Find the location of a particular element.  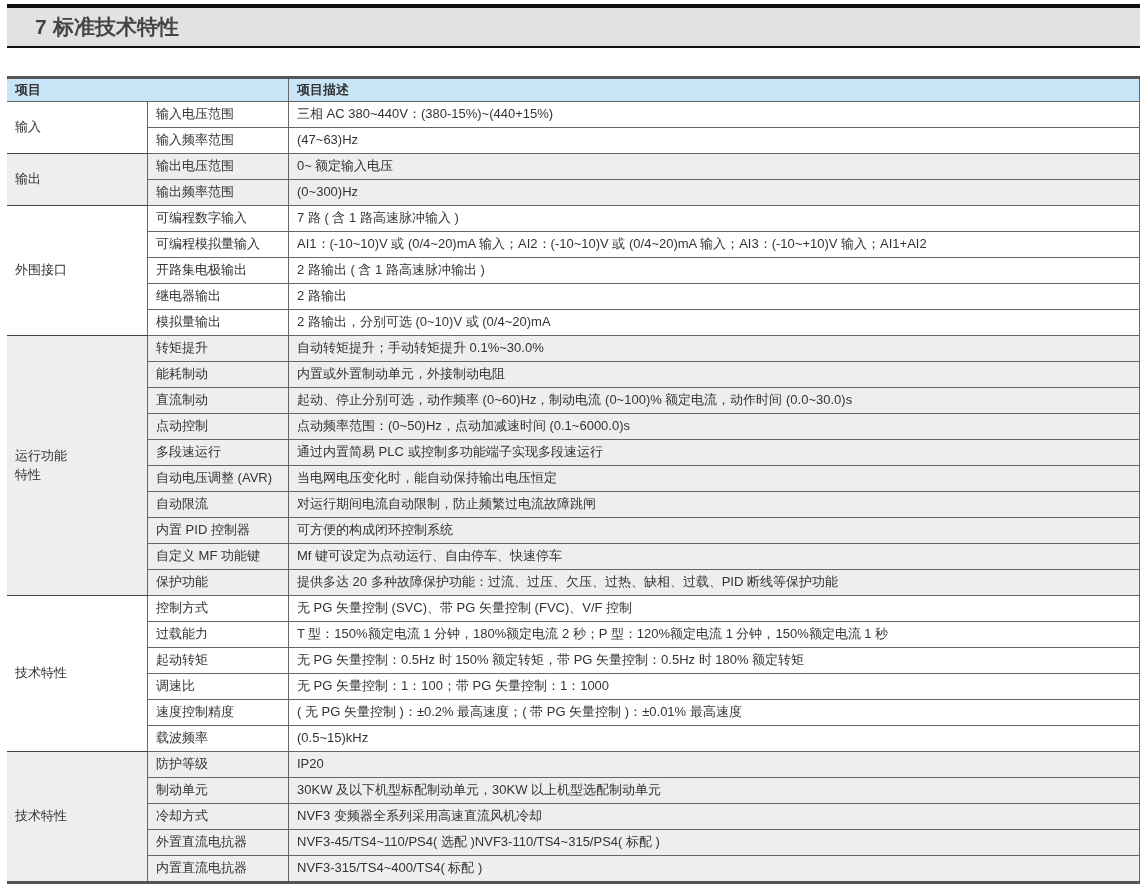

description-cell: ( 无 PG 矢量控制 )：±0.2% 最高速度；( 带 PG 矢量控制 )：±0.01% 最高速度 is located at coordinates (714, 712).